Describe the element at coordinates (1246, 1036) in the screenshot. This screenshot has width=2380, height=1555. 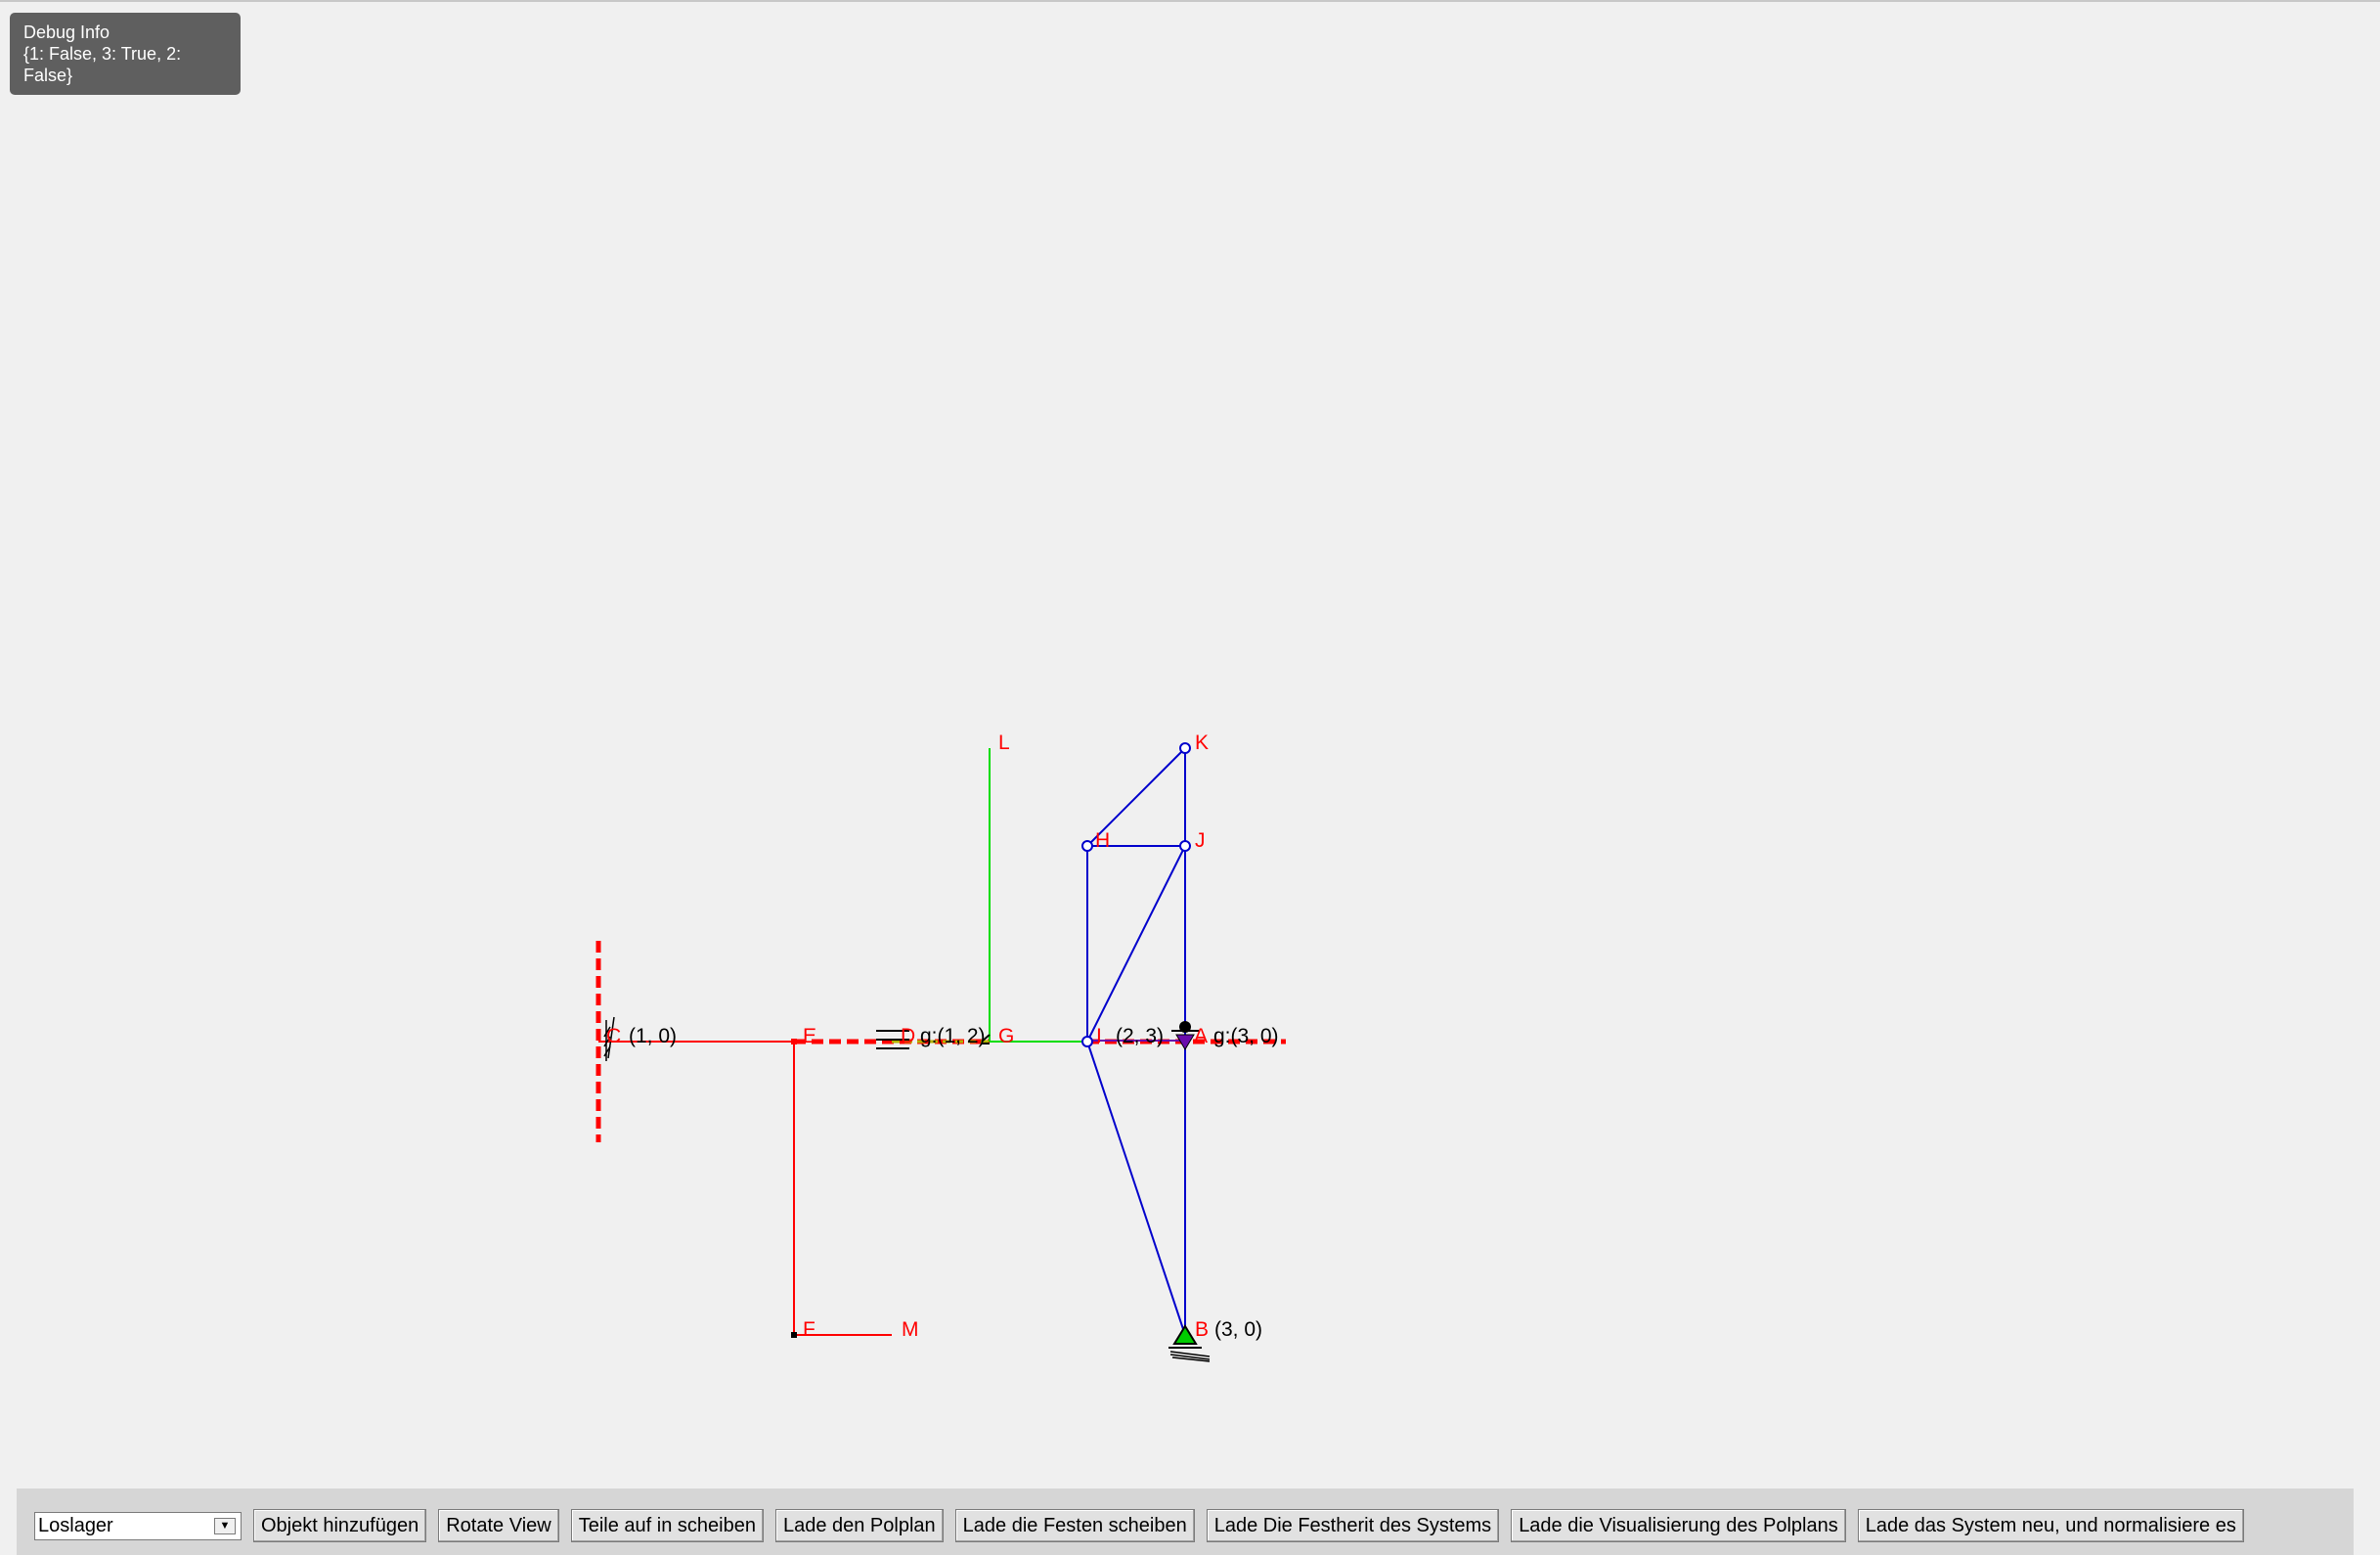
I see `label-a-coord: g:(3, 0)` at that location.